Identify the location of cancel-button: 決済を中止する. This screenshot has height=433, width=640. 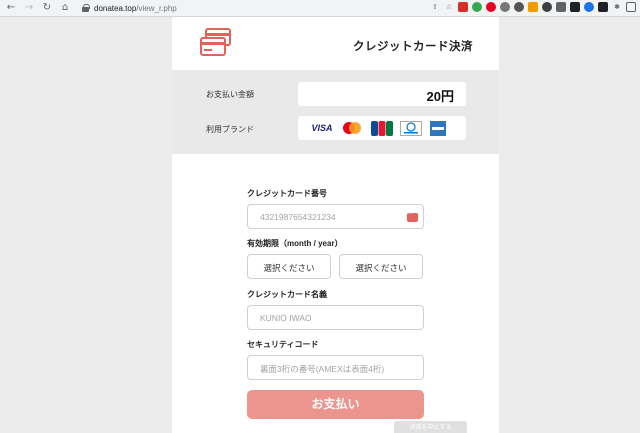
(430, 427).